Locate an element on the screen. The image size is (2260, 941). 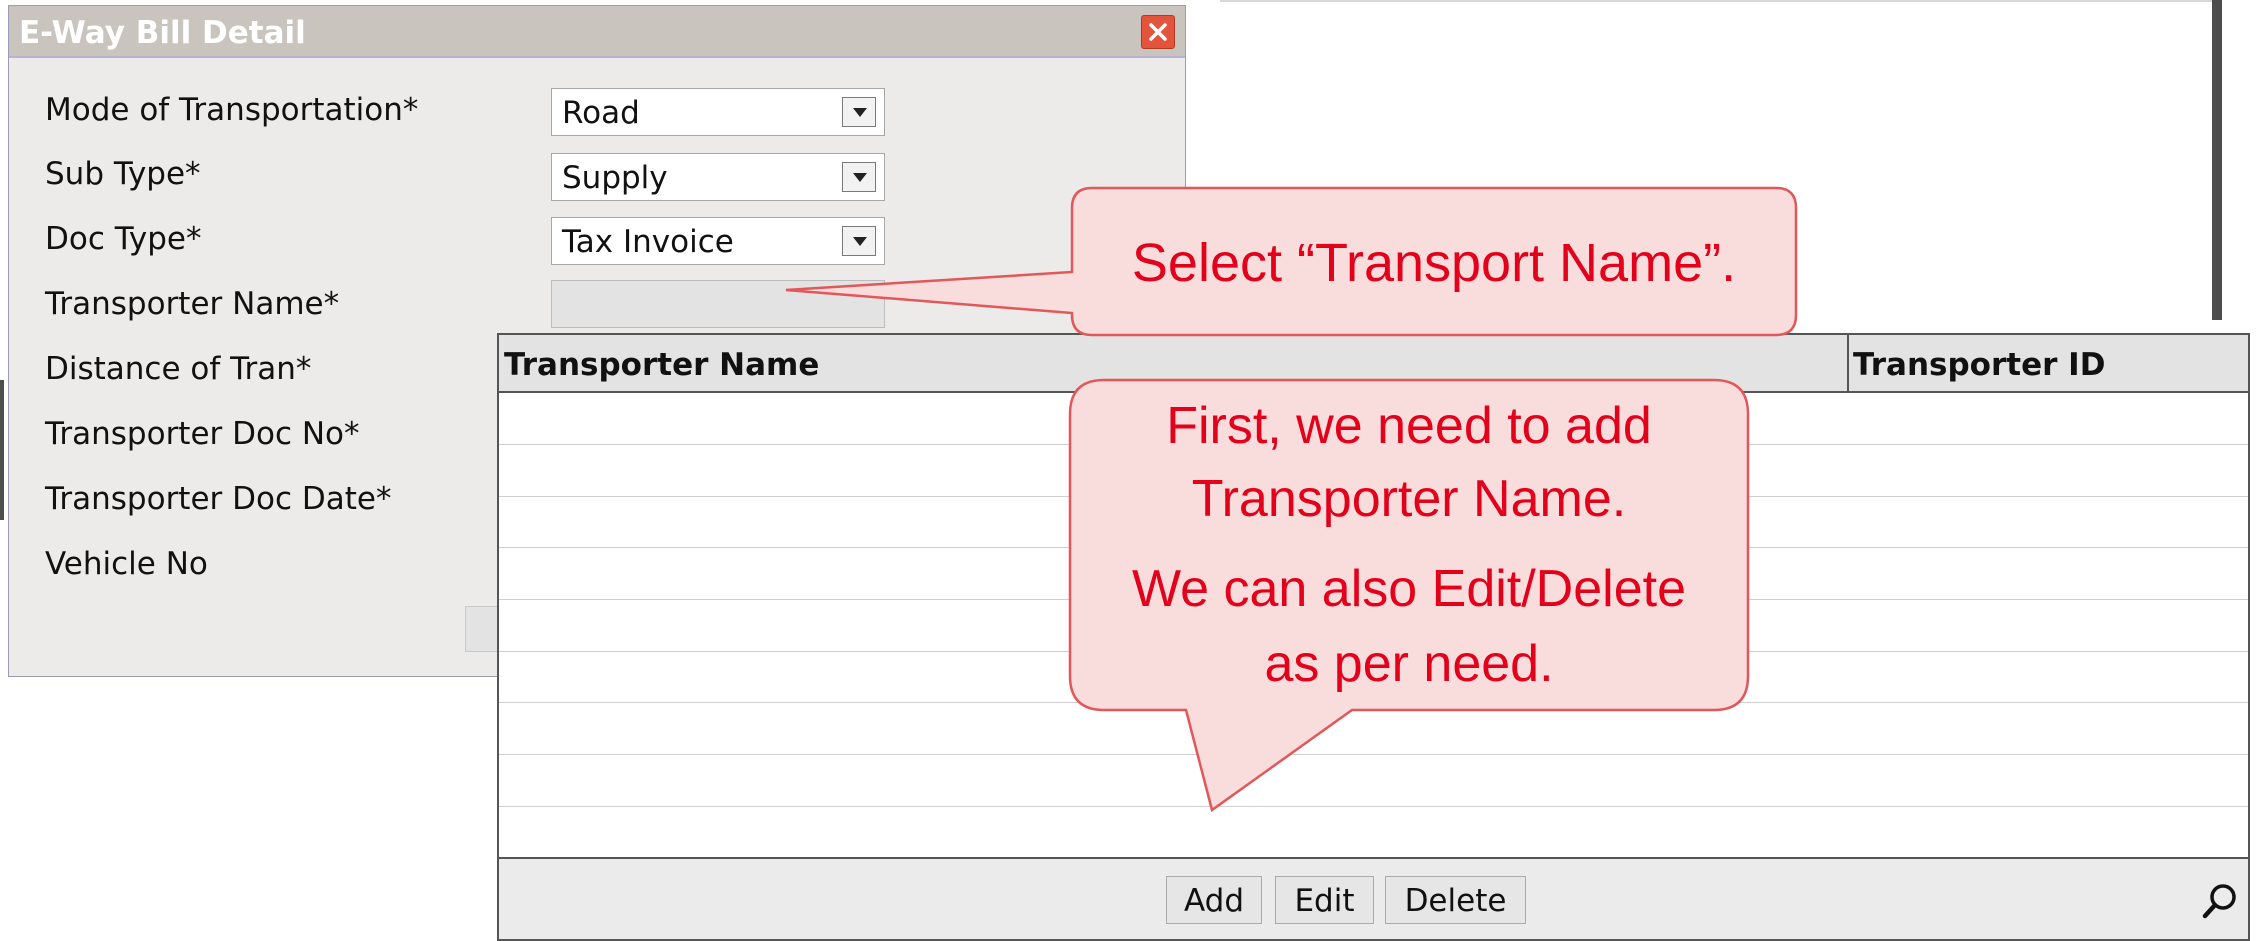
callout-add-line2: Transporter Name. is located at coordinates (1409, 499).